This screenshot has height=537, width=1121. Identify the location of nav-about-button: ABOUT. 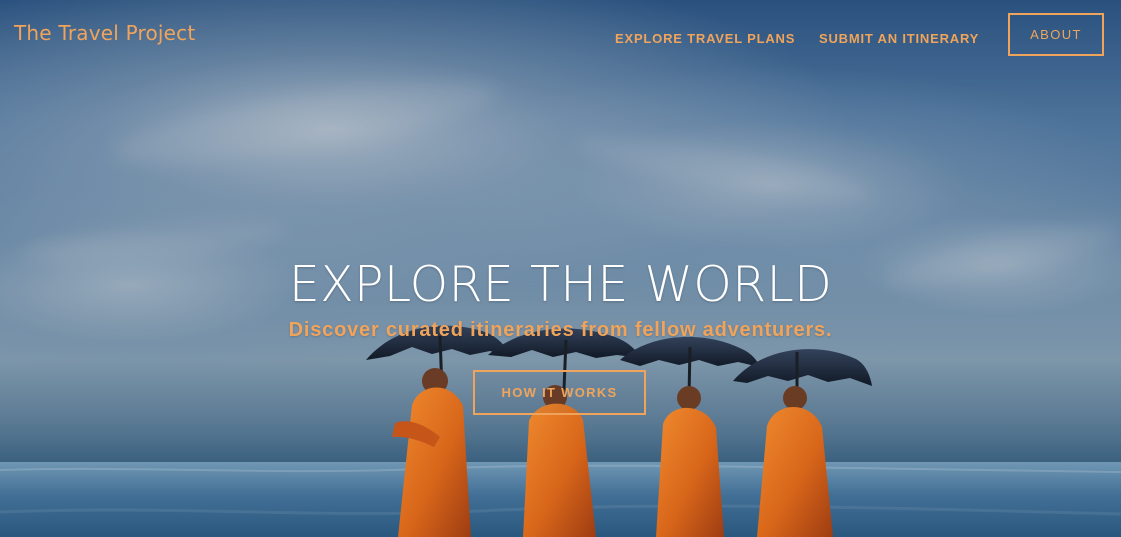
(1056, 34).